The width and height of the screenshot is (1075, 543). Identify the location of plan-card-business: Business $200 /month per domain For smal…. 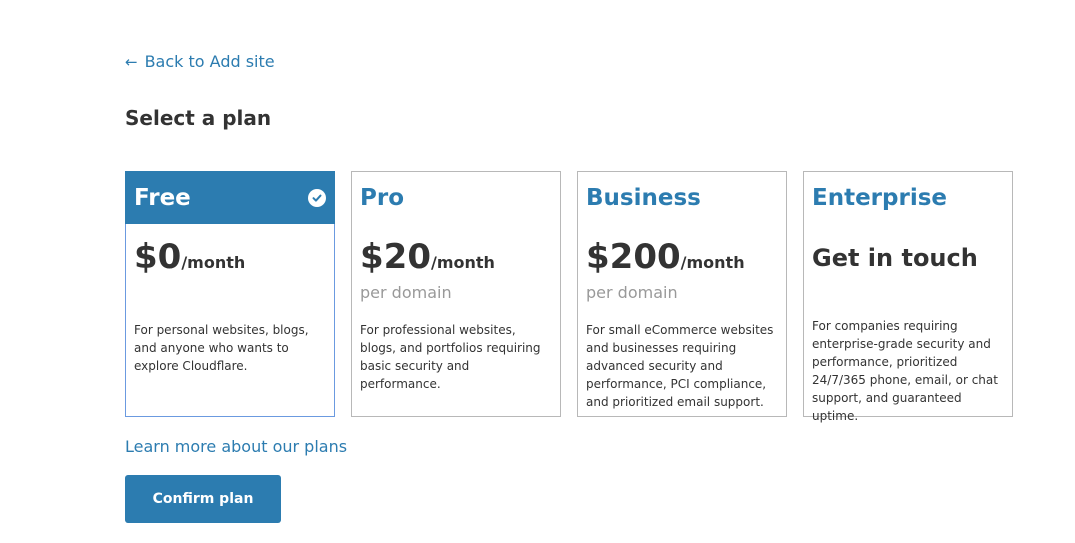
(682, 294).